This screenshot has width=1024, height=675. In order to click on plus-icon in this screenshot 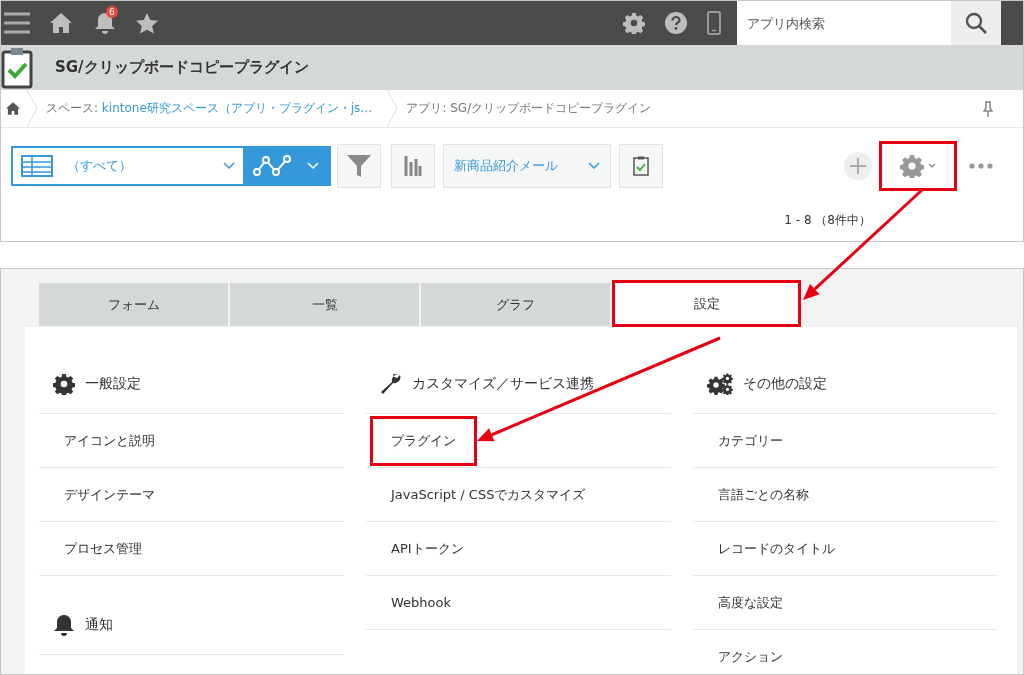, I will do `click(858, 166)`.